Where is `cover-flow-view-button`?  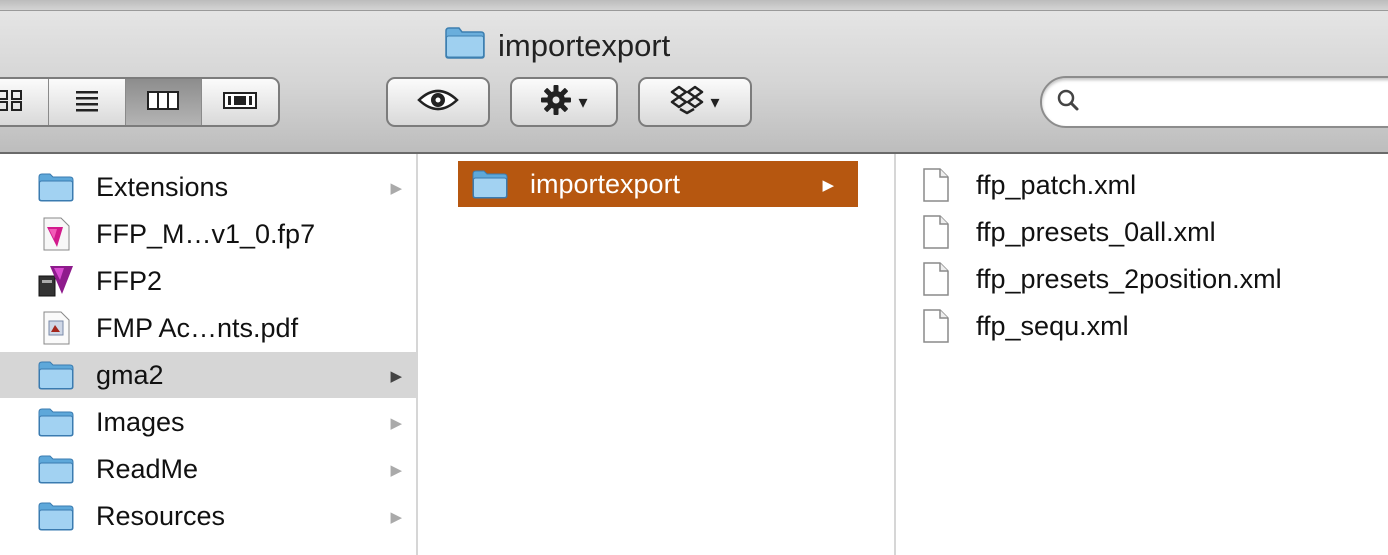
cover-flow-view-button is located at coordinates (240, 102).